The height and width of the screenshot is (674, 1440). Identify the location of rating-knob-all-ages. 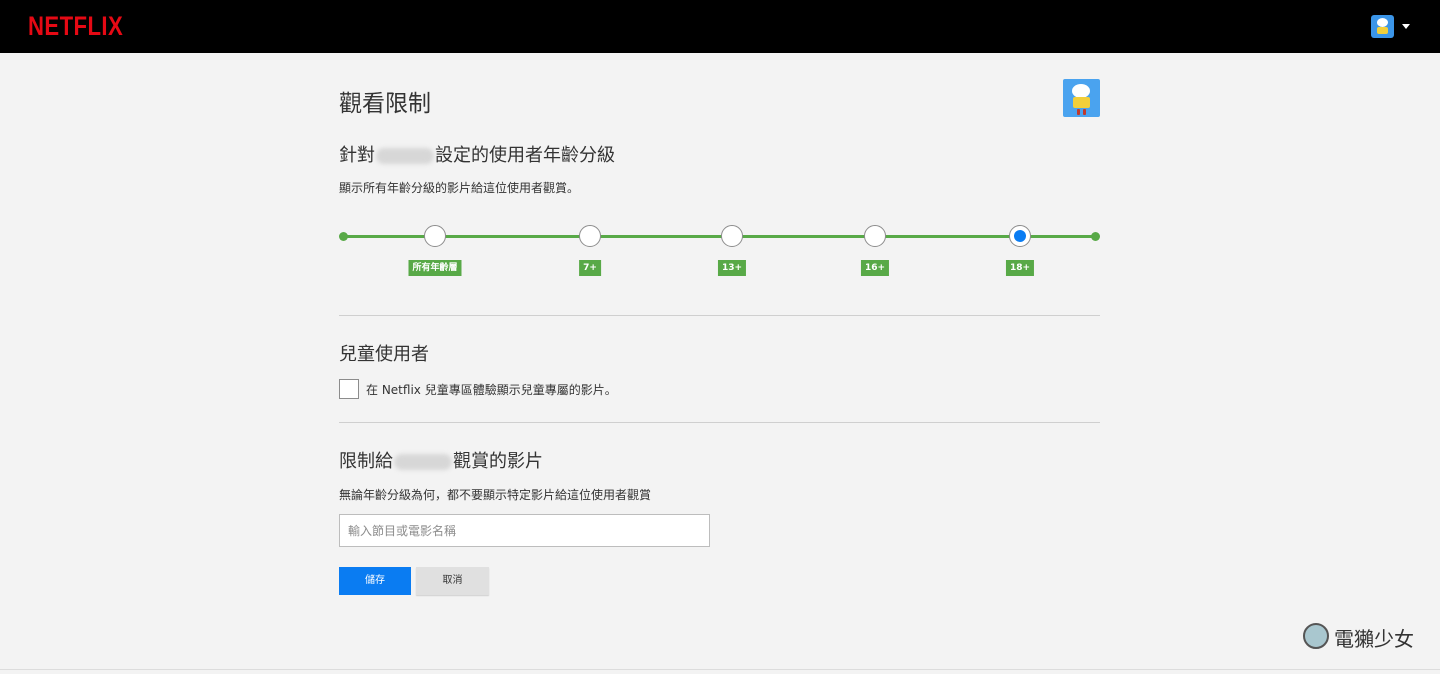
(435, 236).